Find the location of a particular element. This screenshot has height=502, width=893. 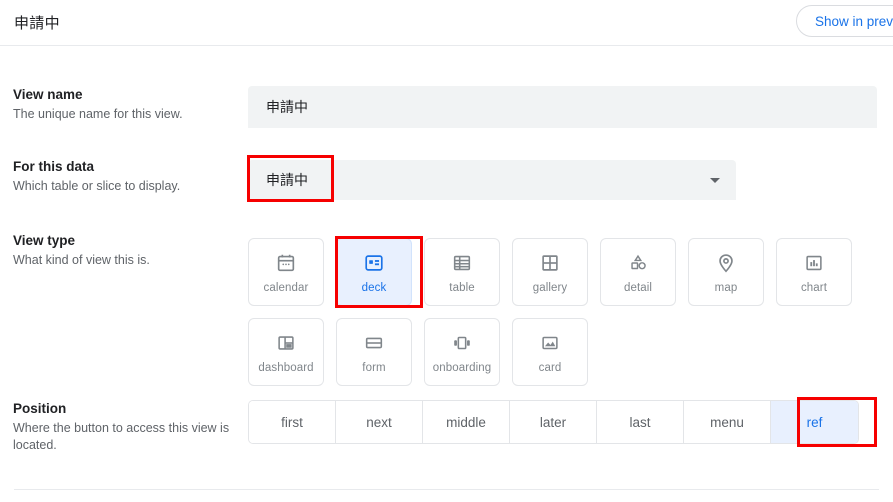

view-type-option-onboarding: onboarding is located at coordinates (462, 352).